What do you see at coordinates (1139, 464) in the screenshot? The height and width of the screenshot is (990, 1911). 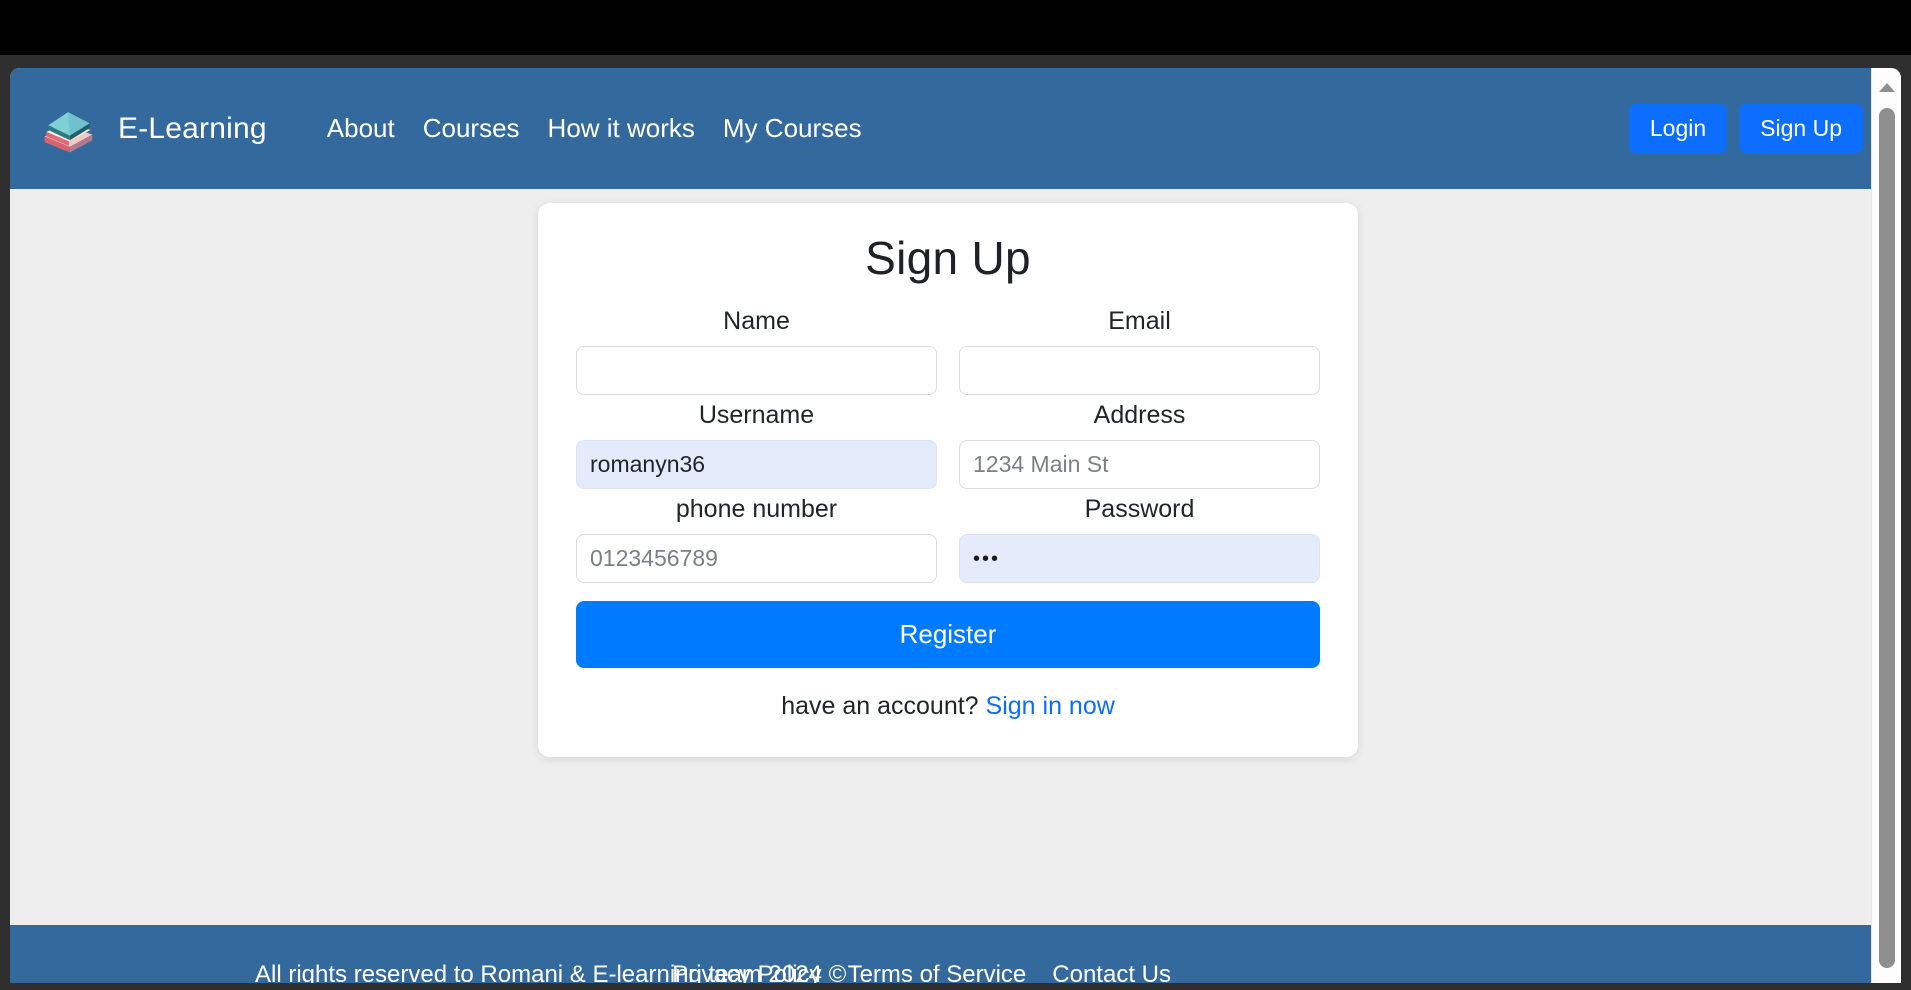 I see `address-input` at bounding box center [1139, 464].